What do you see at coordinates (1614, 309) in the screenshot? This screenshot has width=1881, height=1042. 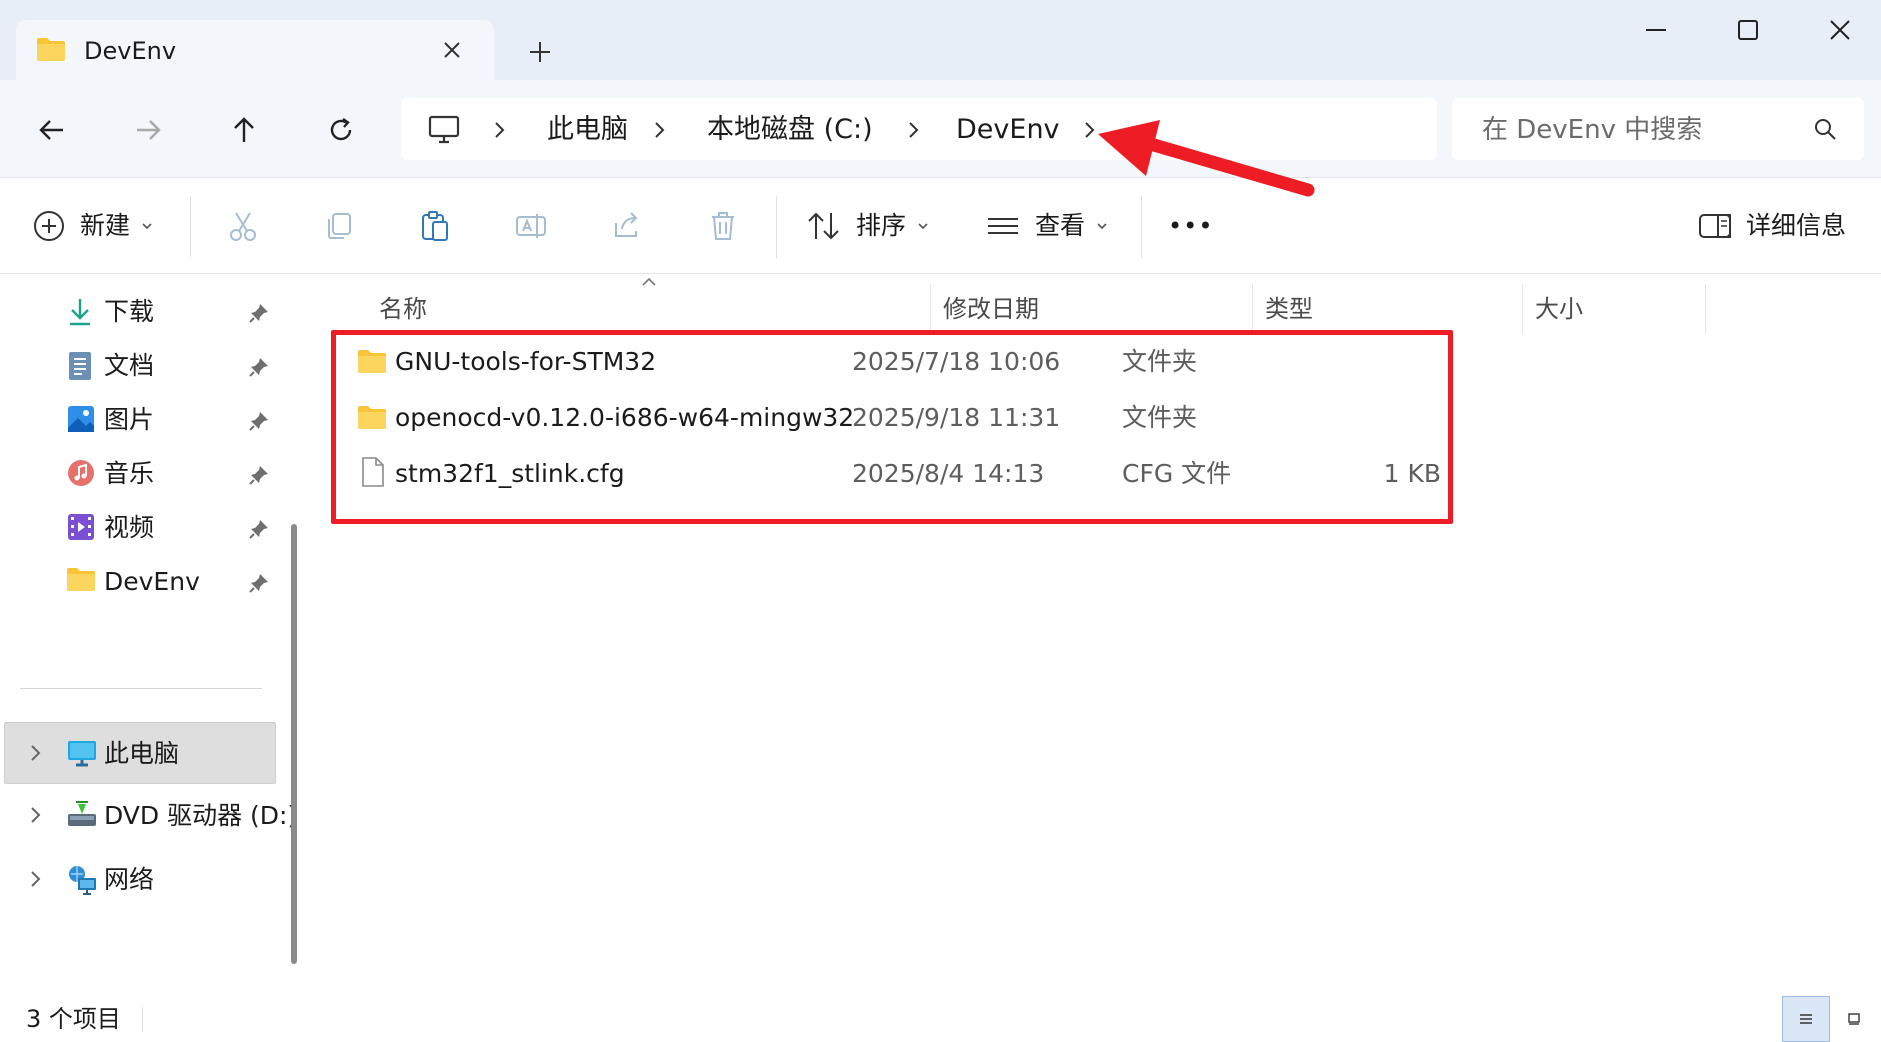 I see `column-header-size: 大小` at bounding box center [1614, 309].